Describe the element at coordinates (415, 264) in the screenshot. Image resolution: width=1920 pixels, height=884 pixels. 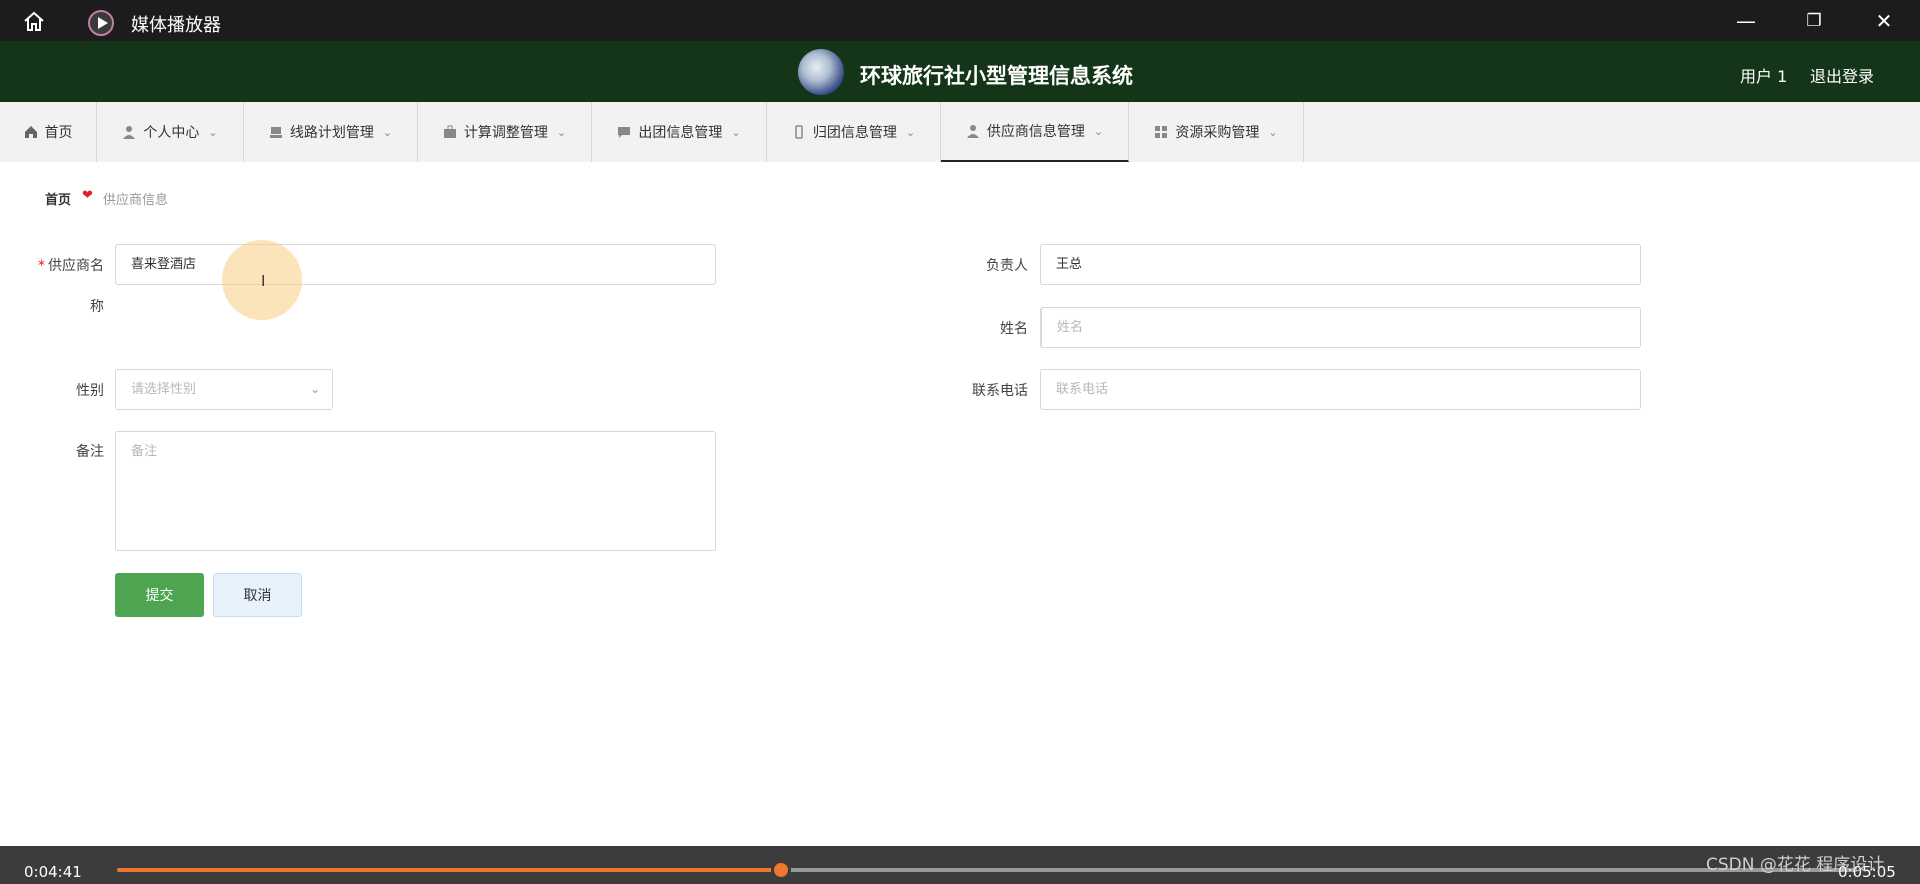
I see `supplier-name-input: 喜来登酒店` at that location.